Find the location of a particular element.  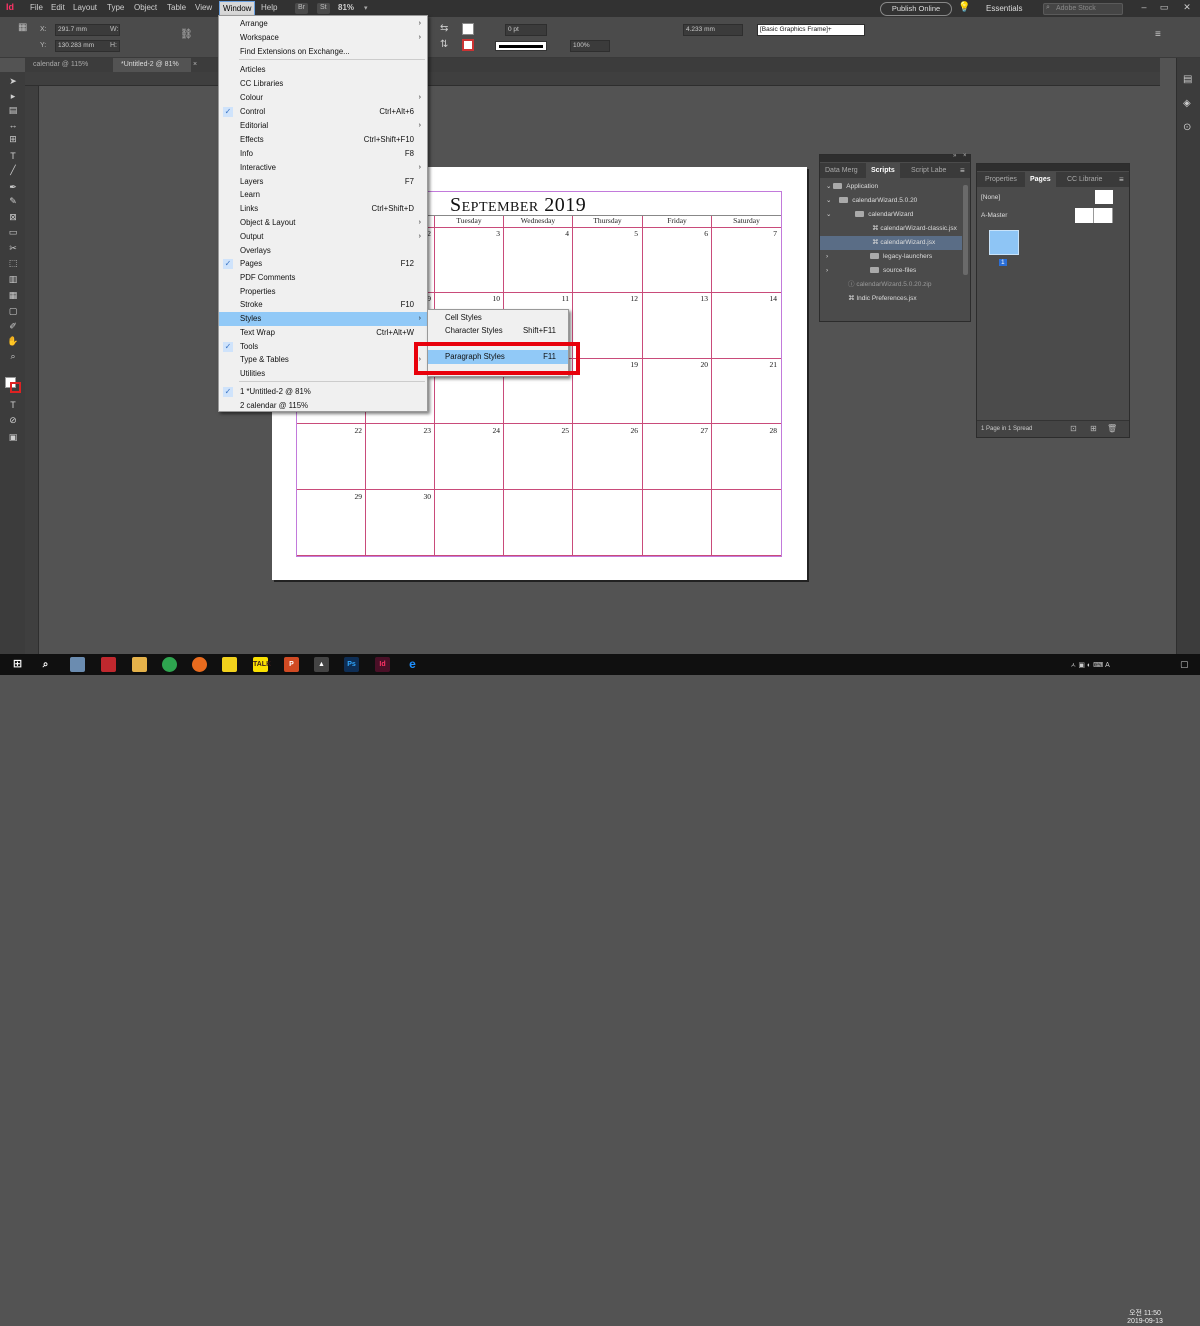

minimize-icon: – is located at coordinates (1144, 8).